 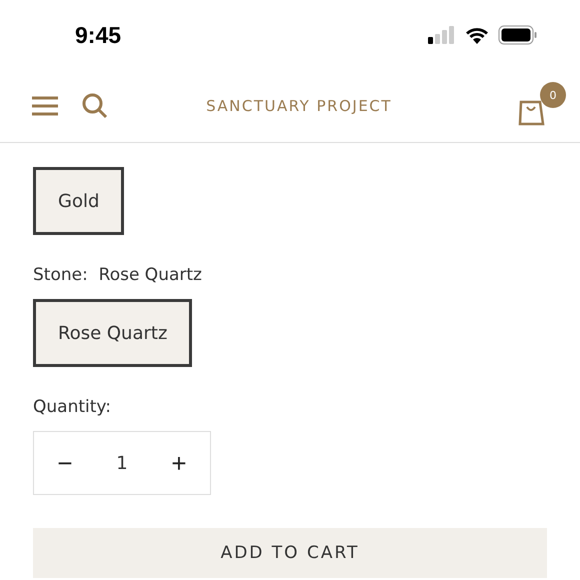 I want to click on quantity-value: 1, so click(x=122, y=463).